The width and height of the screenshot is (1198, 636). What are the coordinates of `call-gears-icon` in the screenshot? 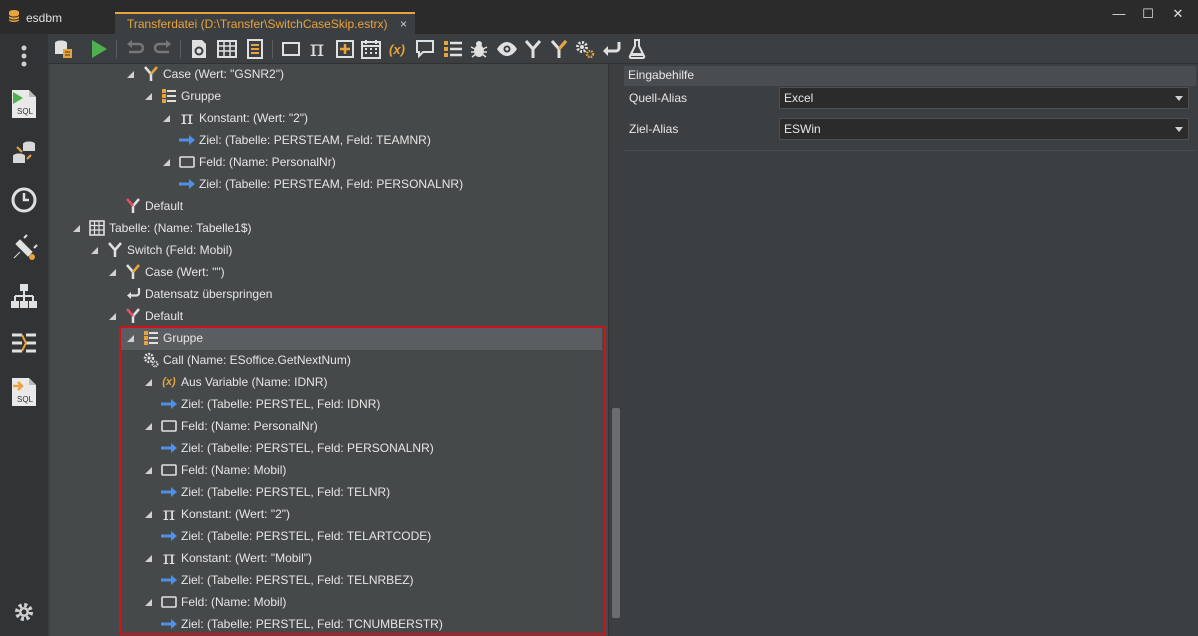 It's located at (585, 49).